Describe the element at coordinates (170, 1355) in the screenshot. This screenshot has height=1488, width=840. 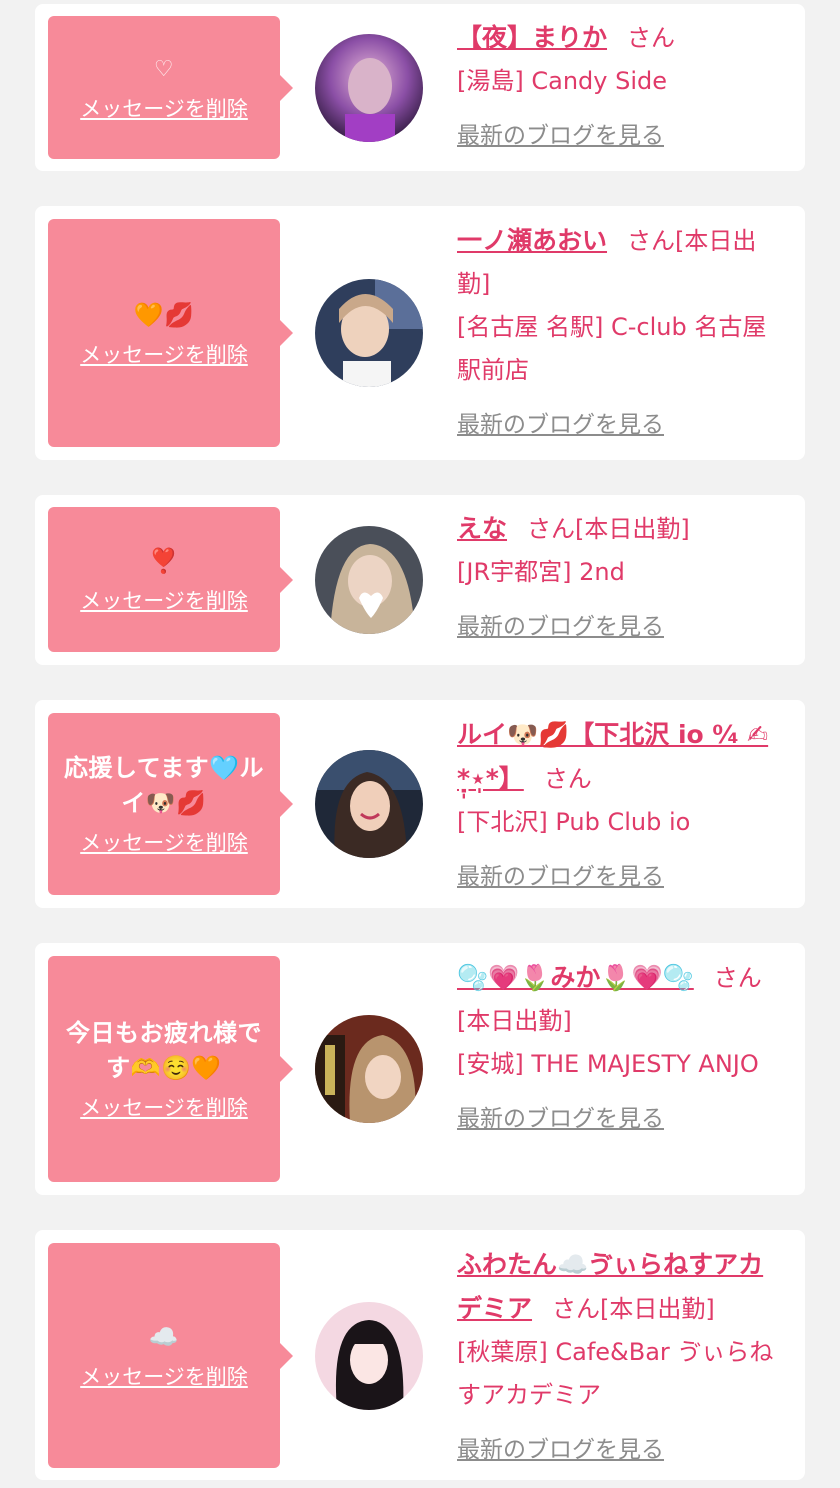
I see `message-bubble: ☁️ メッセージを削除` at that location.